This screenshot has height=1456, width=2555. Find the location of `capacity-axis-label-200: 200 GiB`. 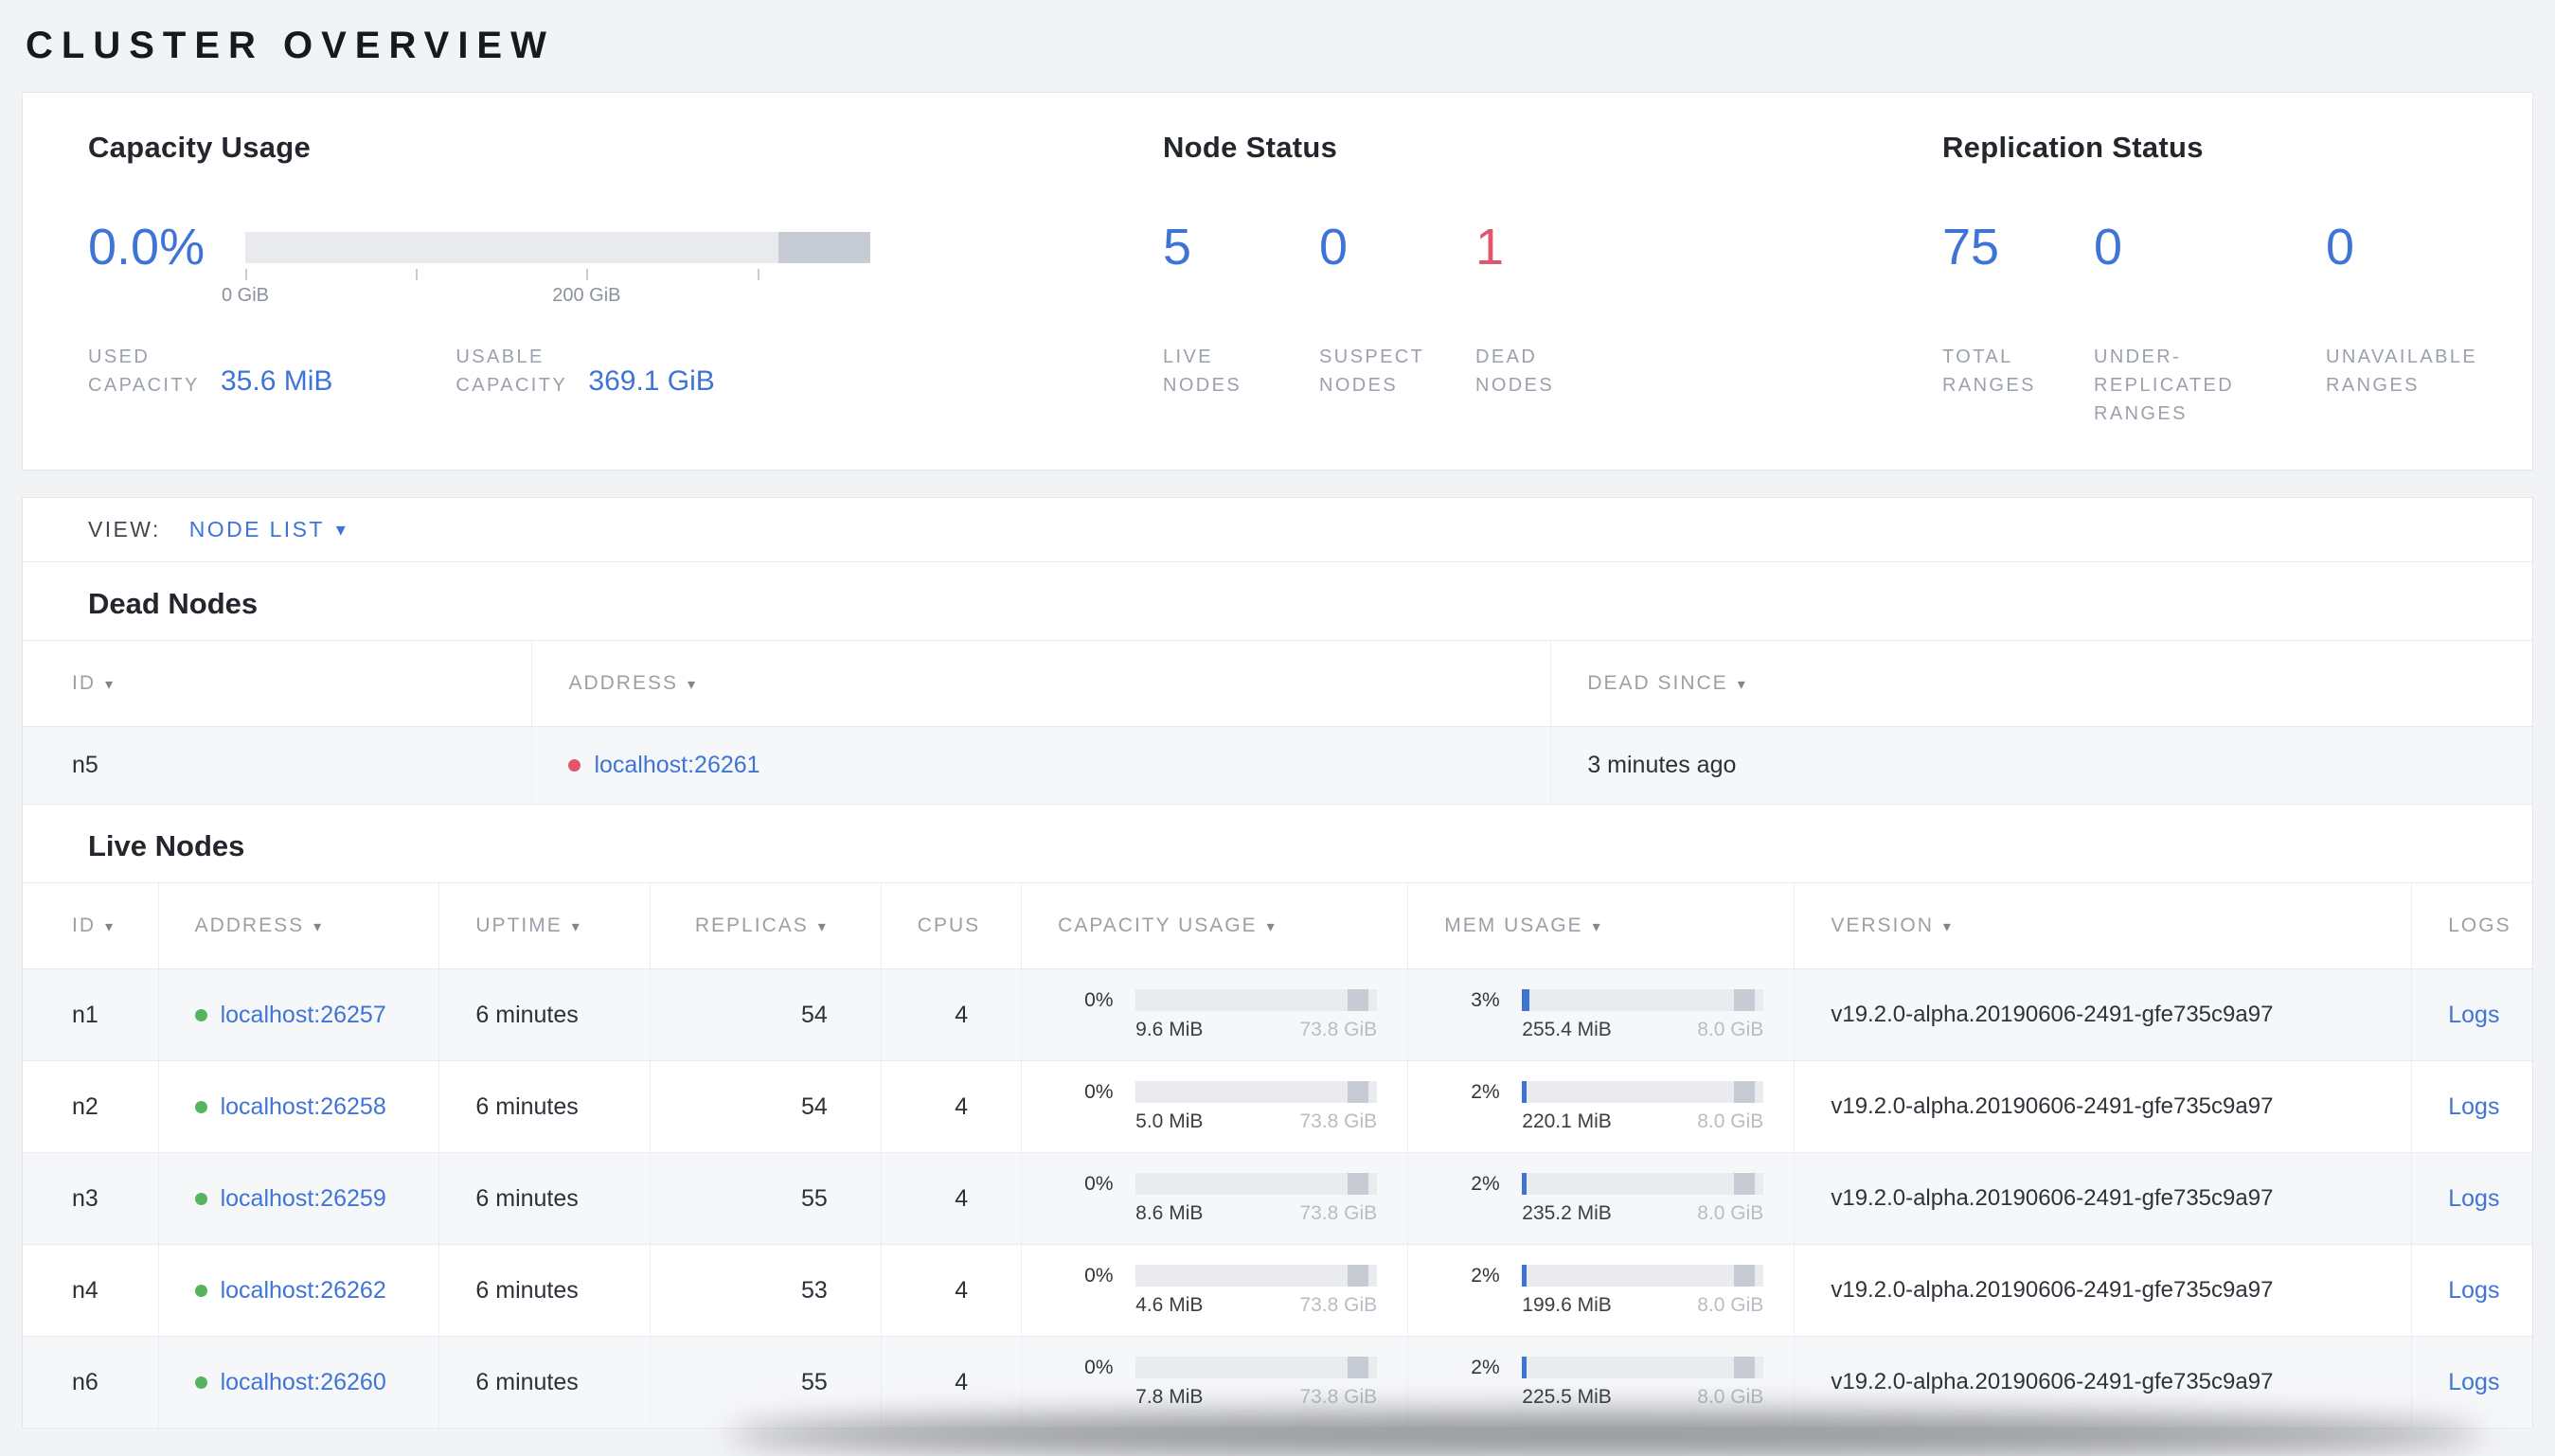

capacity-axis-label-200: 200 GiB is located at coordinates (586, 295).